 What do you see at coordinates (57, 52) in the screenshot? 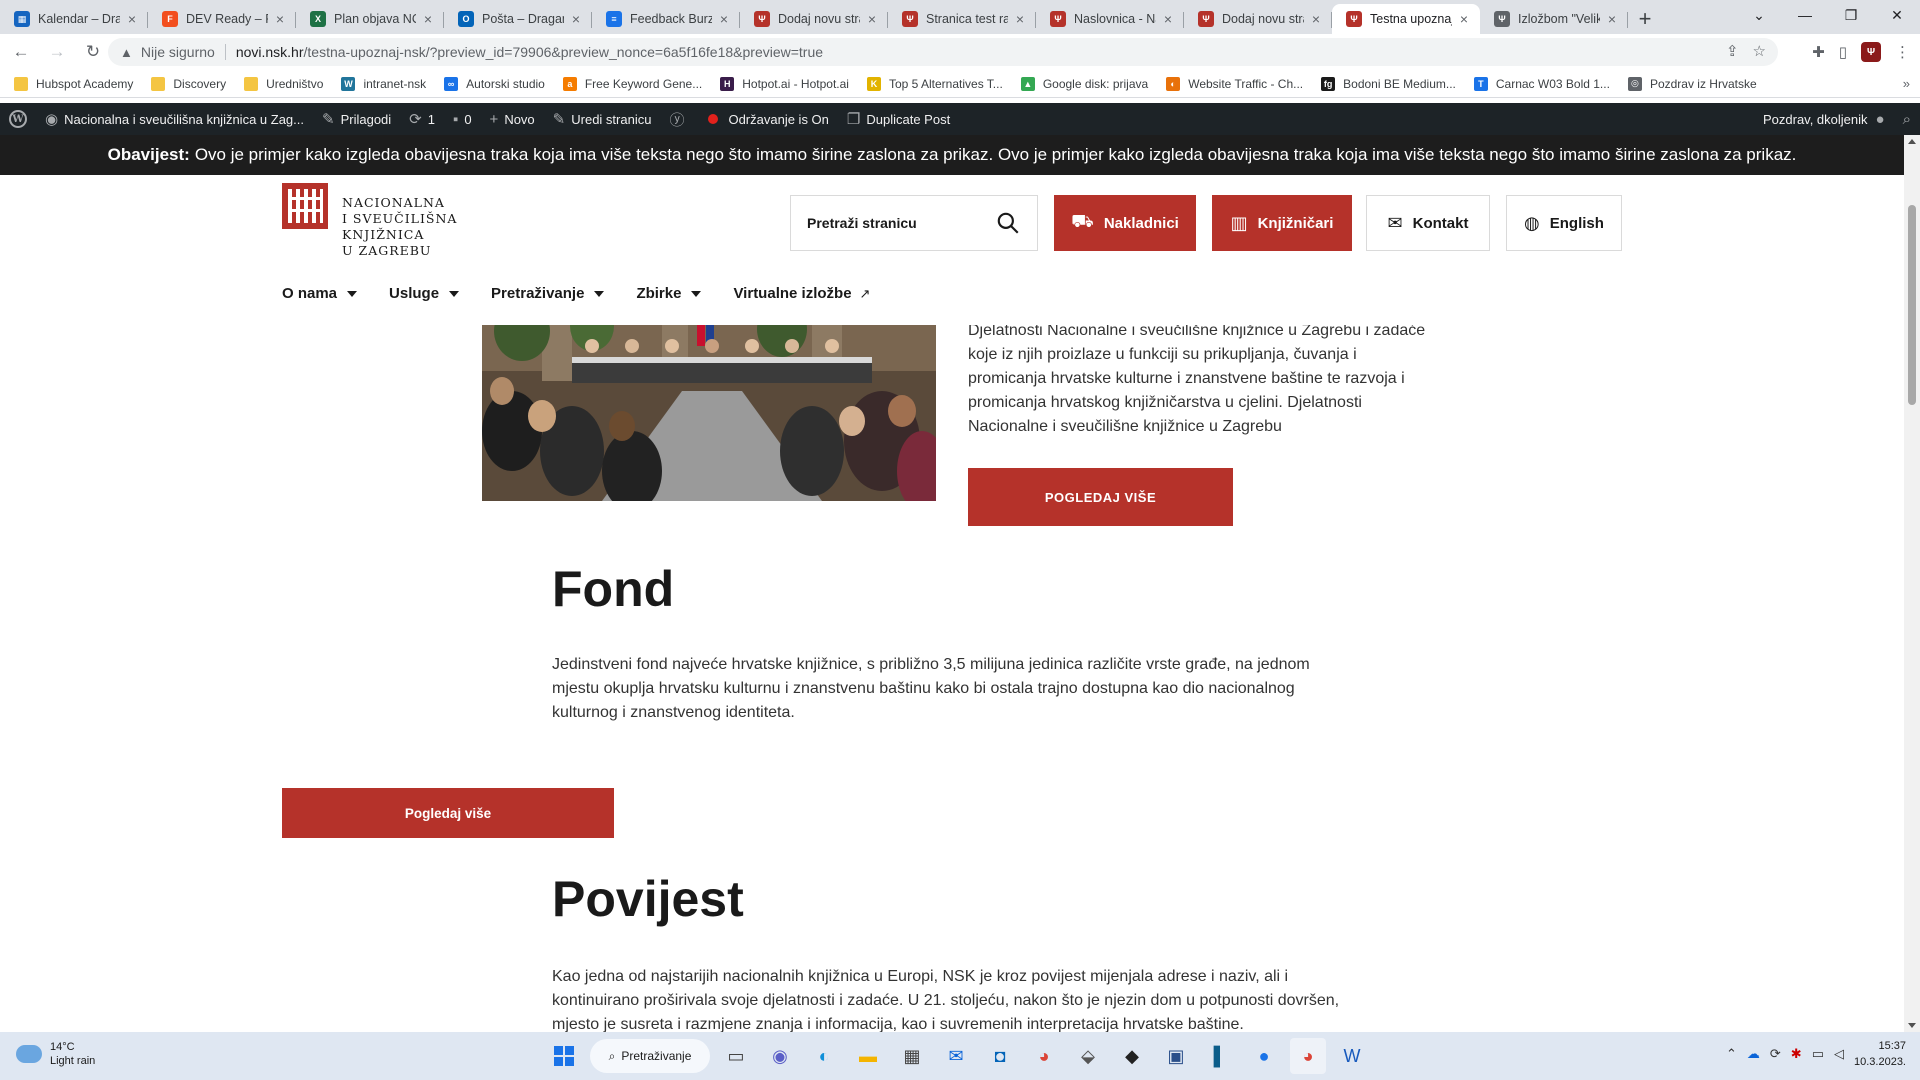
I see `forward-icon: →` at bounding box center [57, 52].